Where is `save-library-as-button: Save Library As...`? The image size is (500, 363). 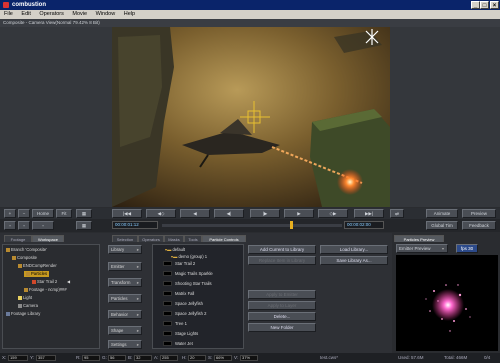
save-library-as-button: Save Library As... is located at coordinates (354, 260).